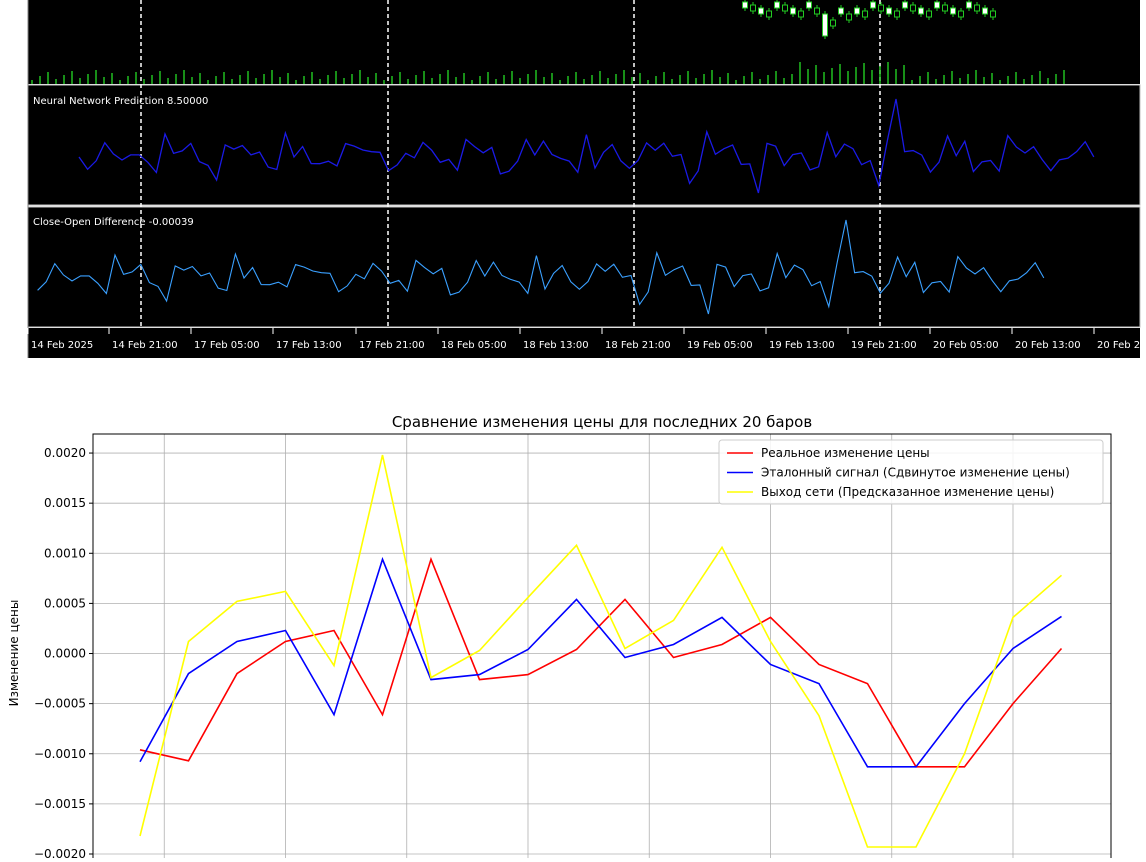 The image size is (1146, 862). Describe the element at coordinates (62, 345) in the screenshot. I see `time-label: 14 Feb 2025` at that location.